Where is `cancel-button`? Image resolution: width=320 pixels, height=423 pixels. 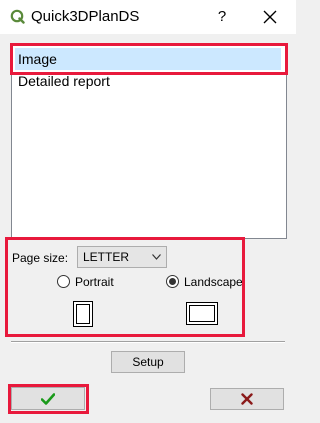 cancel-button is located at coordinates (247, 399).